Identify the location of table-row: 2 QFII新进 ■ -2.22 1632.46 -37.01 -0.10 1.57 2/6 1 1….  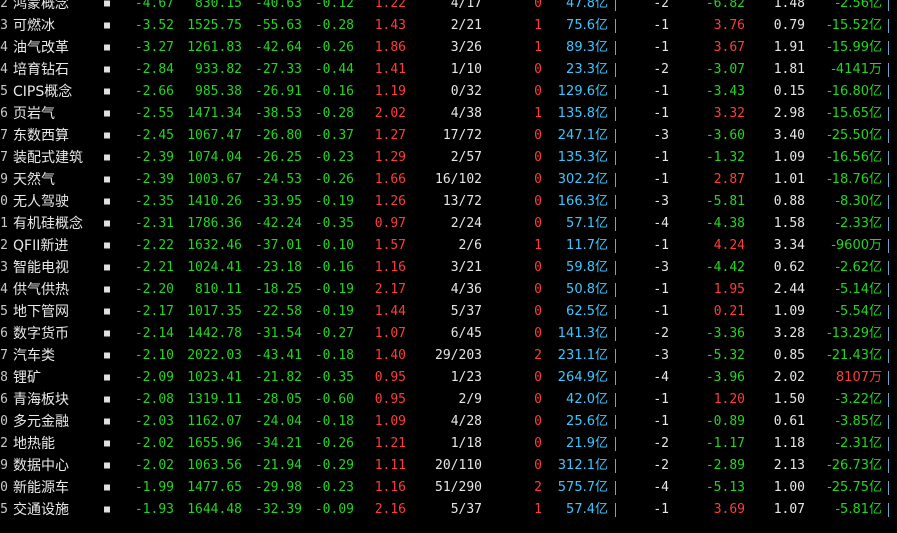
(448, 246).